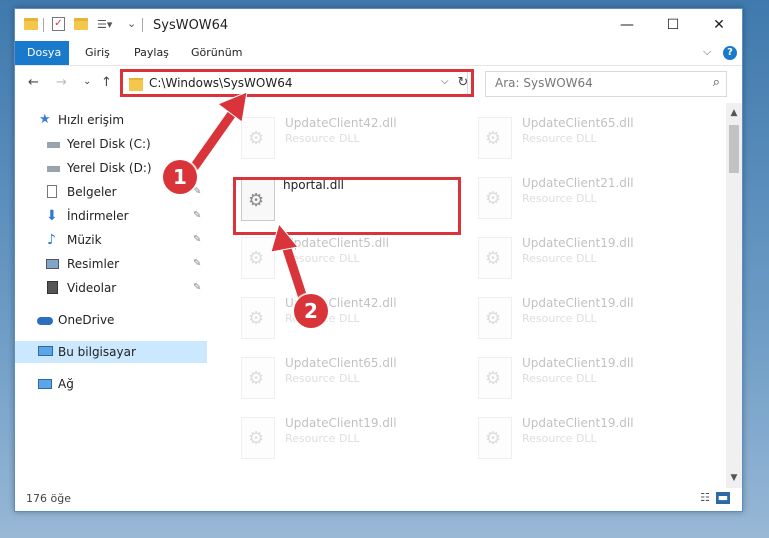  I want to click on close-button: ✕, so click(719, 25).